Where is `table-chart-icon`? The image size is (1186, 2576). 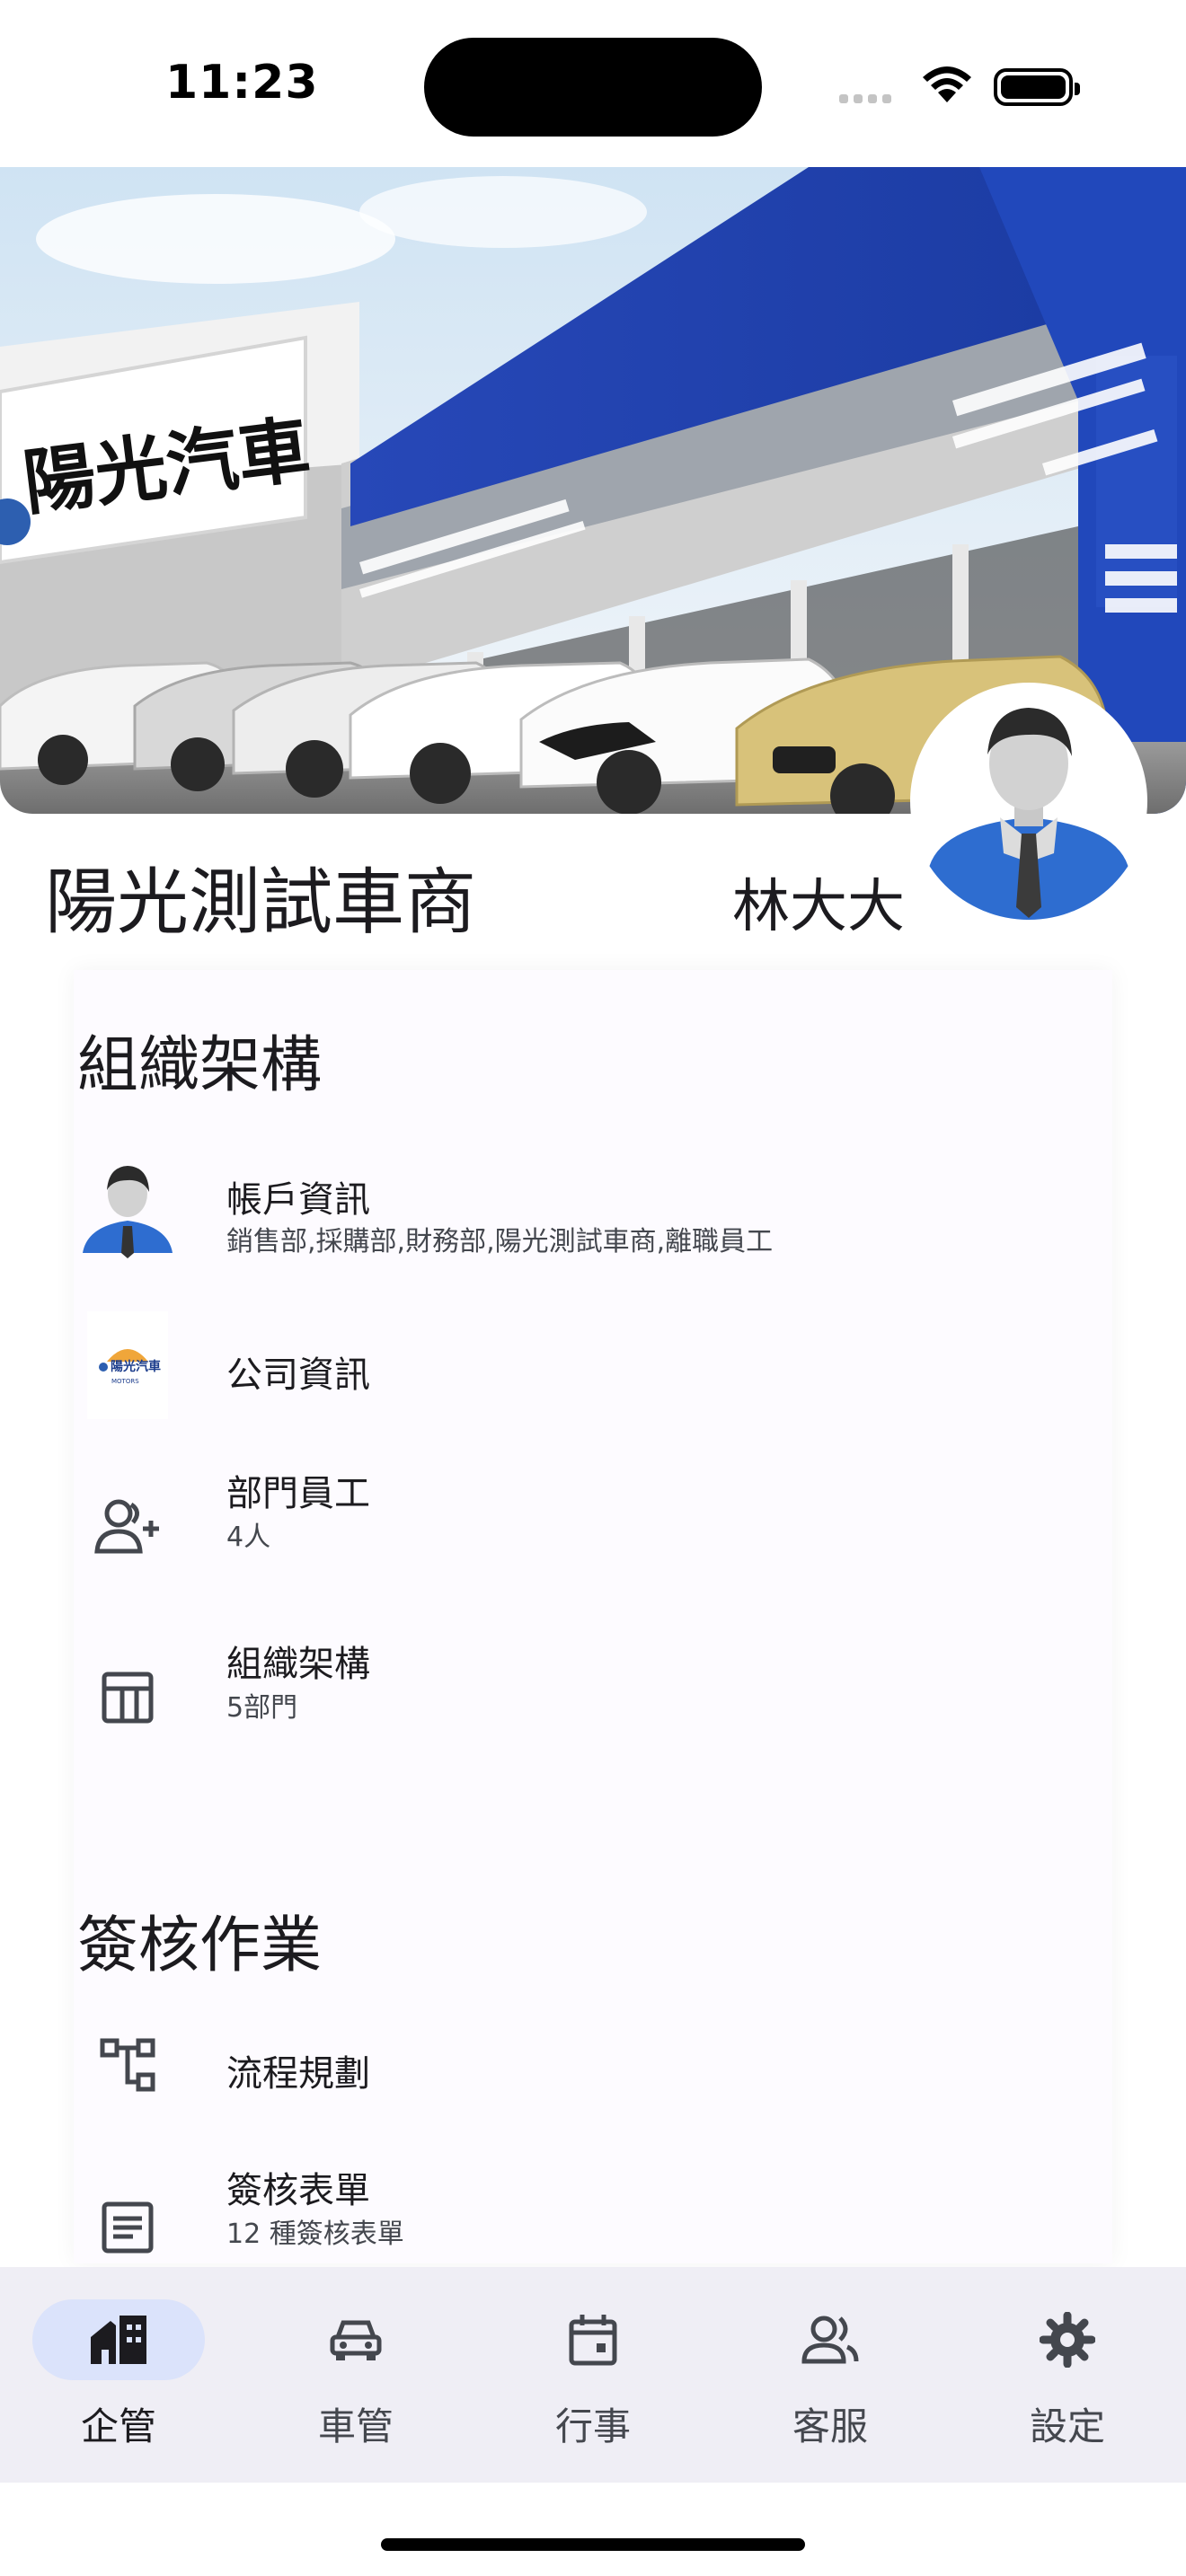 table-chart-icon is located at coordinates (127, 1697).